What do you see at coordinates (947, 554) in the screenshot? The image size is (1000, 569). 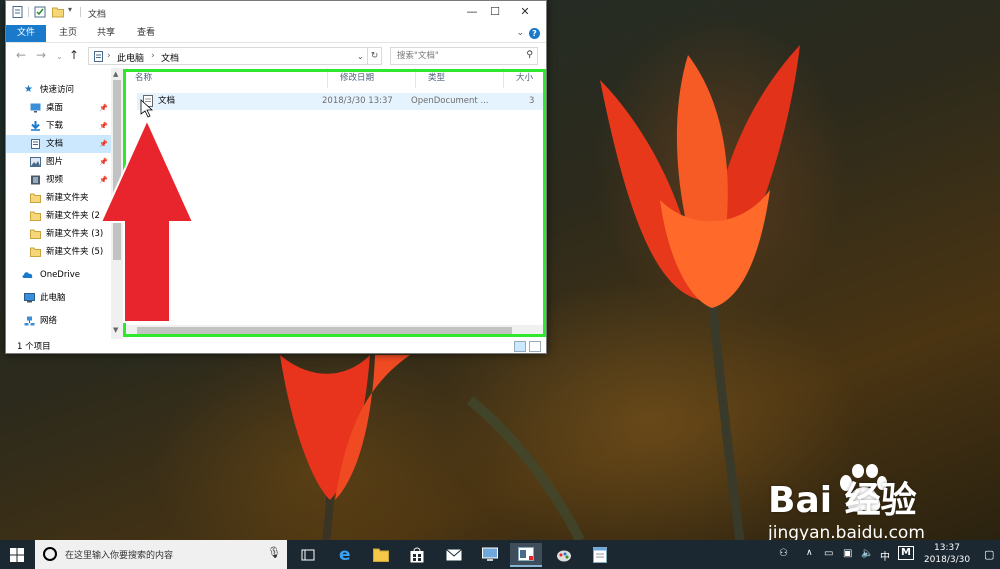 I see `clock: 13:37 2018/3/30` at bounding box center [947, 554].